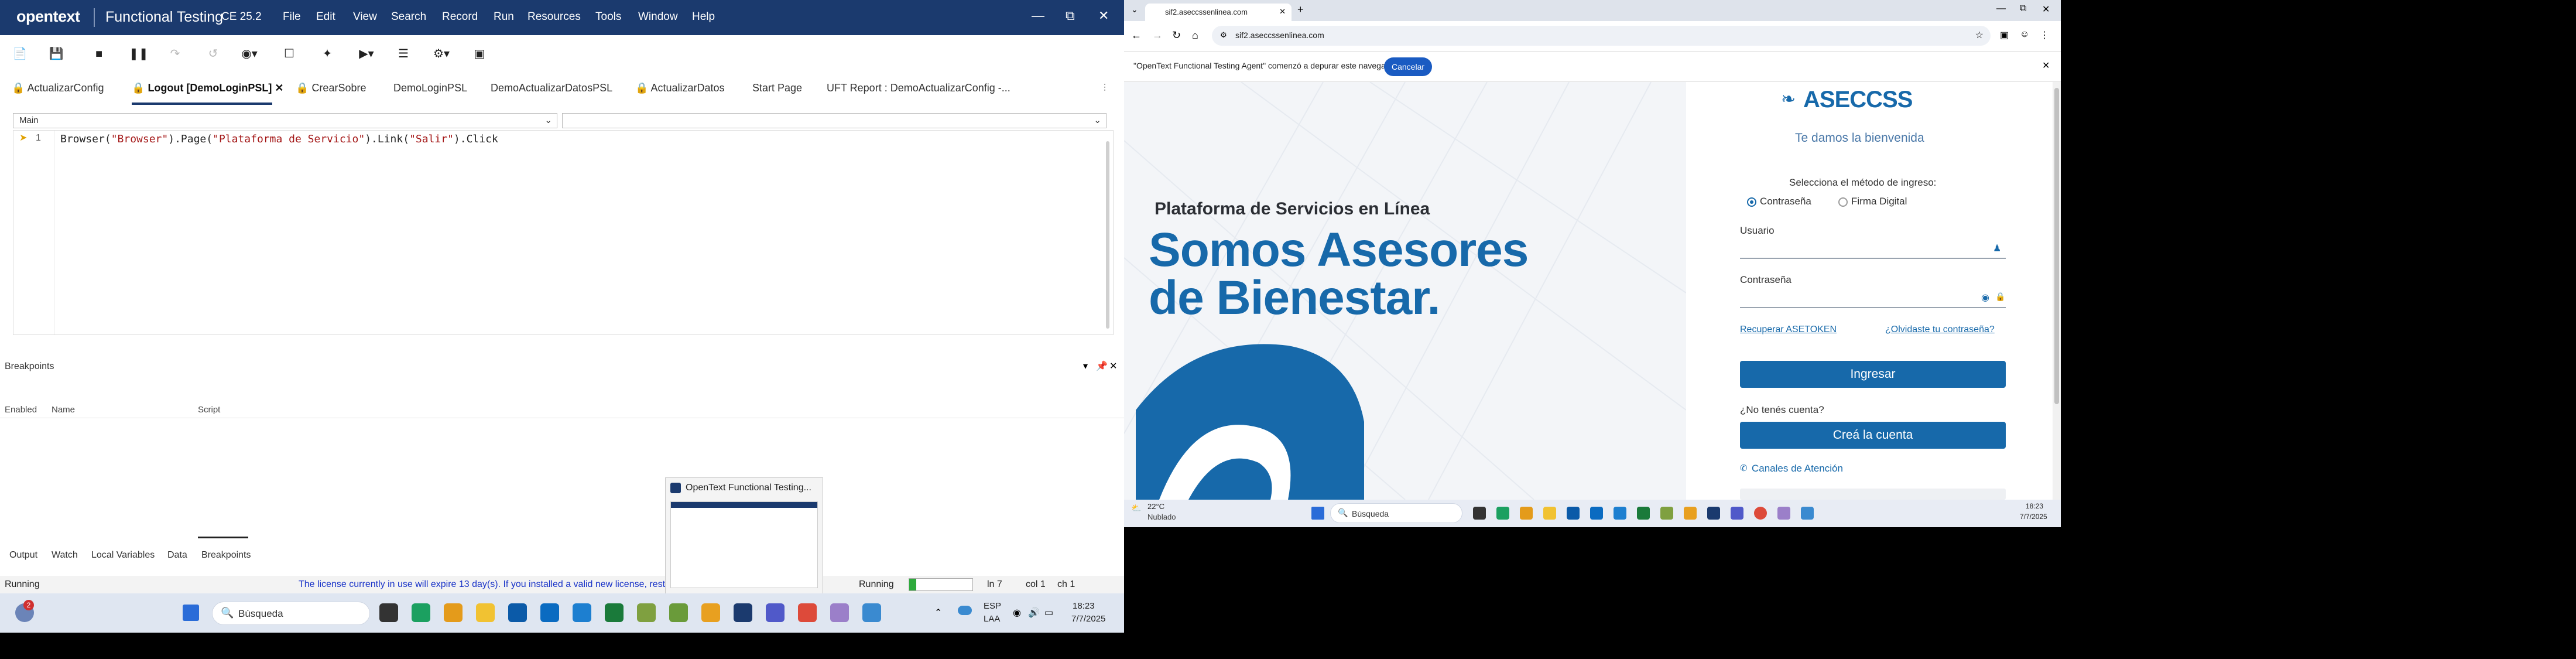  Describe the element at coordinates (658, 17) in the screenshot. I see `menu-window: Window` at that location.